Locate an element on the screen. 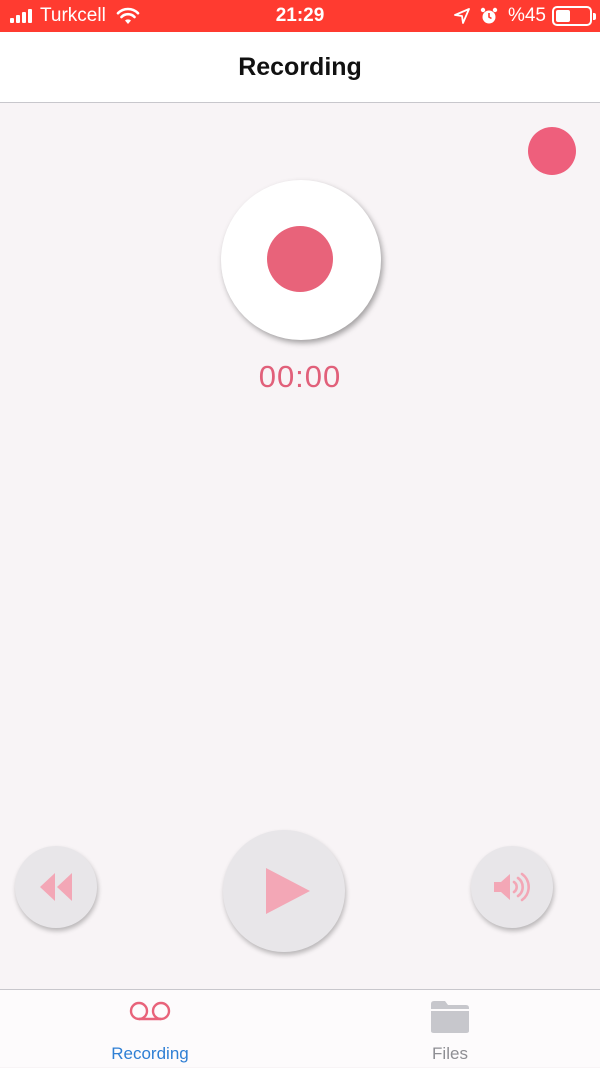 The image size is (600, 1068). volume-button is located at coordinates (512, 887).